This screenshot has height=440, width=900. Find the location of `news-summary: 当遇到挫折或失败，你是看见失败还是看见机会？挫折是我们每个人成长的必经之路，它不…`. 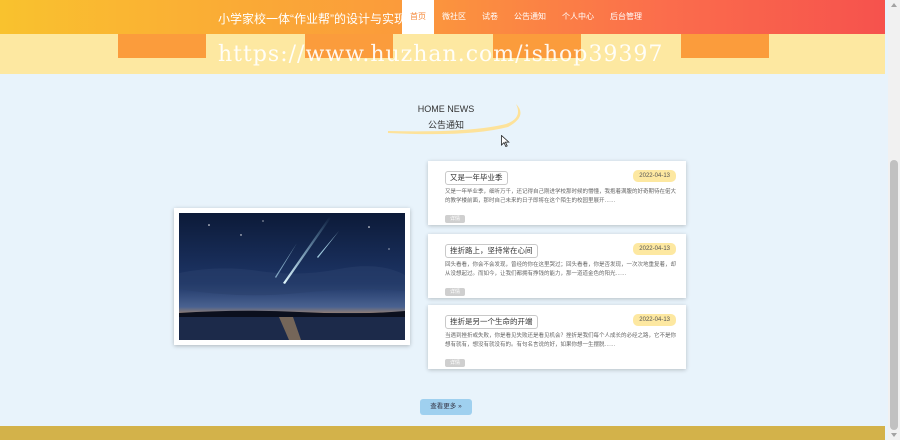

news-summary: 当遇到挫折或失败，你是看见失败还是看见机会？挫折是我们每个人成长的必经之路，它不… is located at coordinates (561, 340).